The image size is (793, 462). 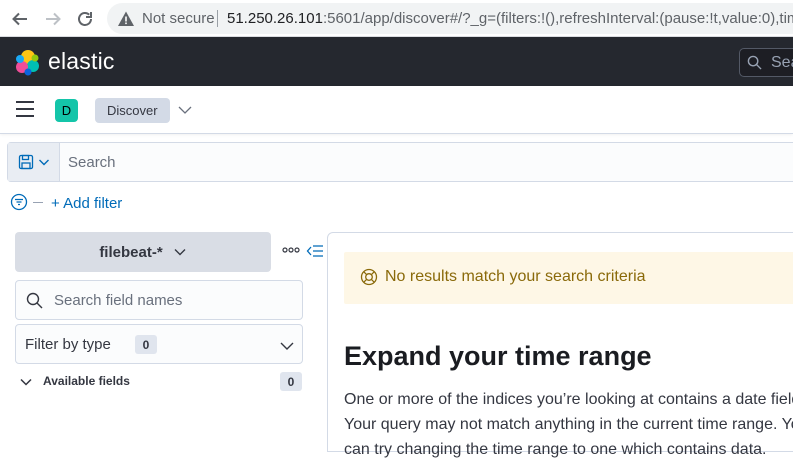 I want to click on query-bar, so click(x=400, y=162).